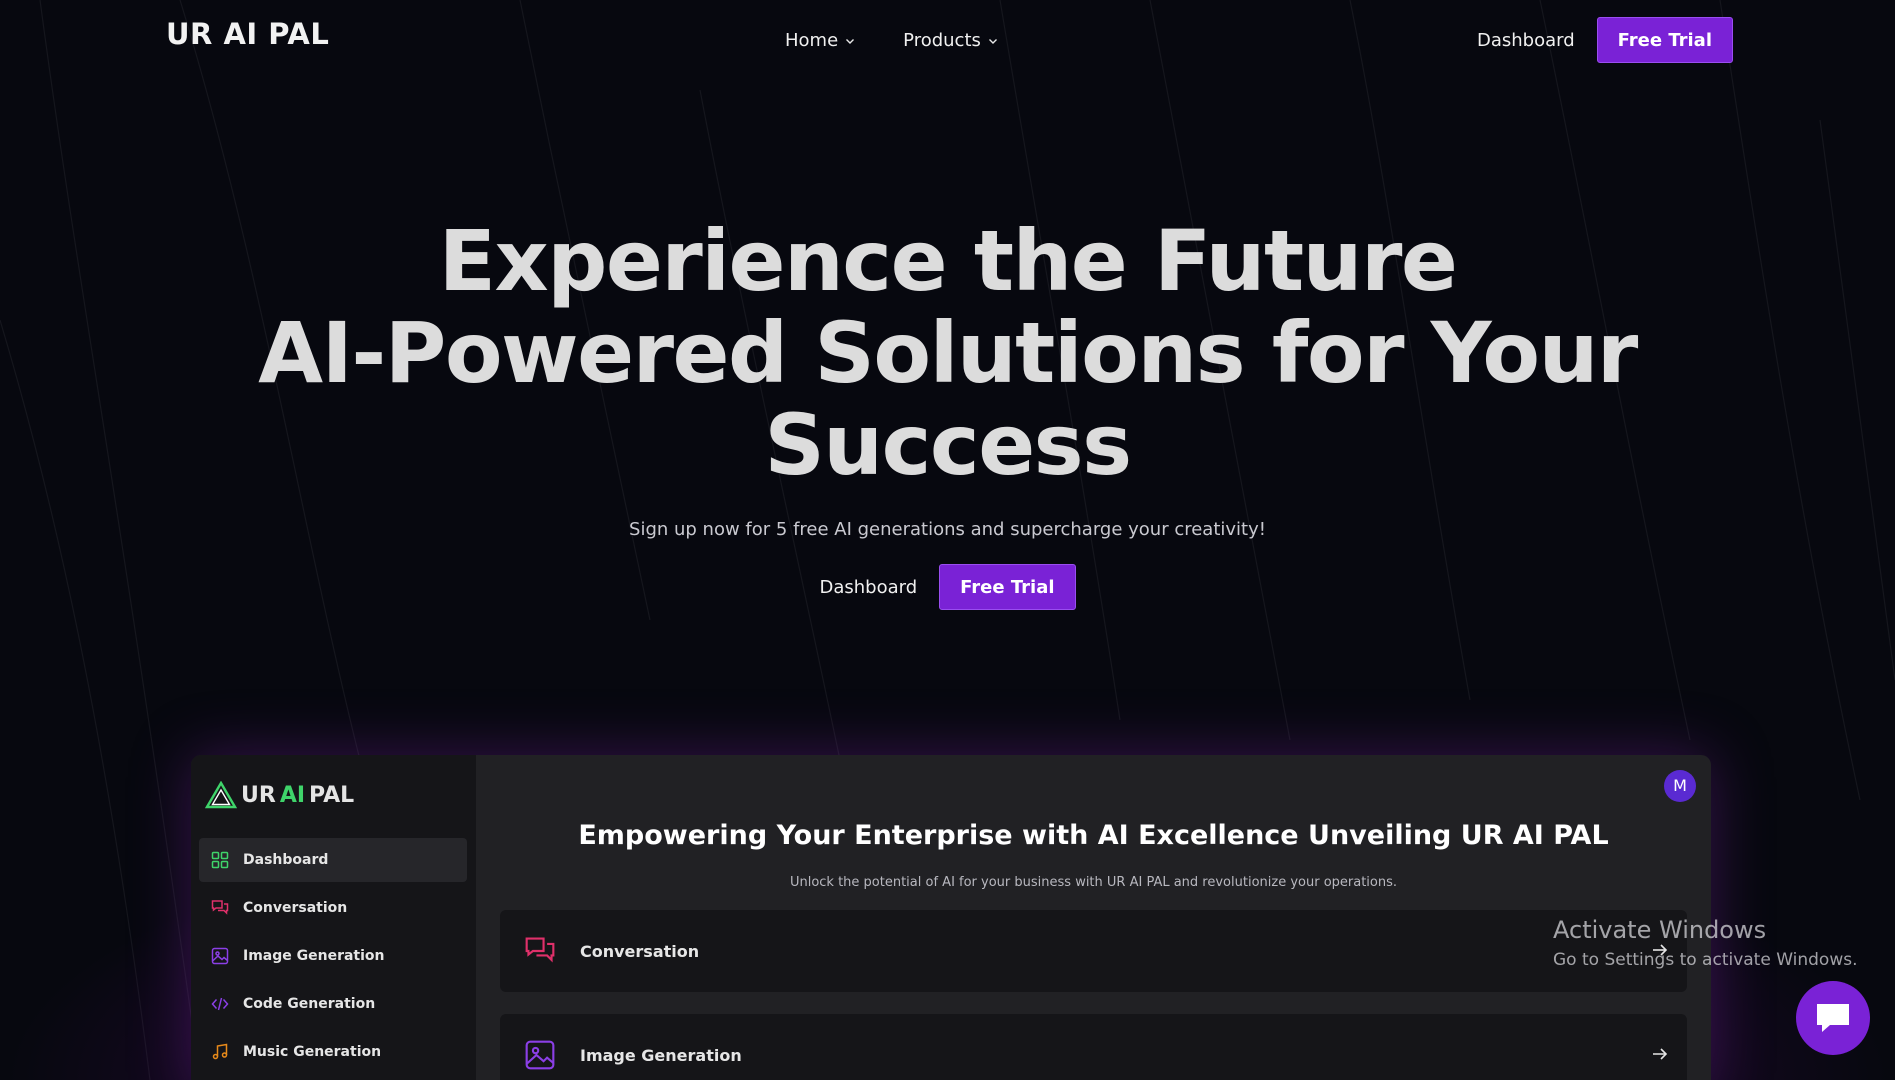 The width and height of the screenshot is (1895, 1080). I want to click on nav-home-label: Home, so click(812, 40).